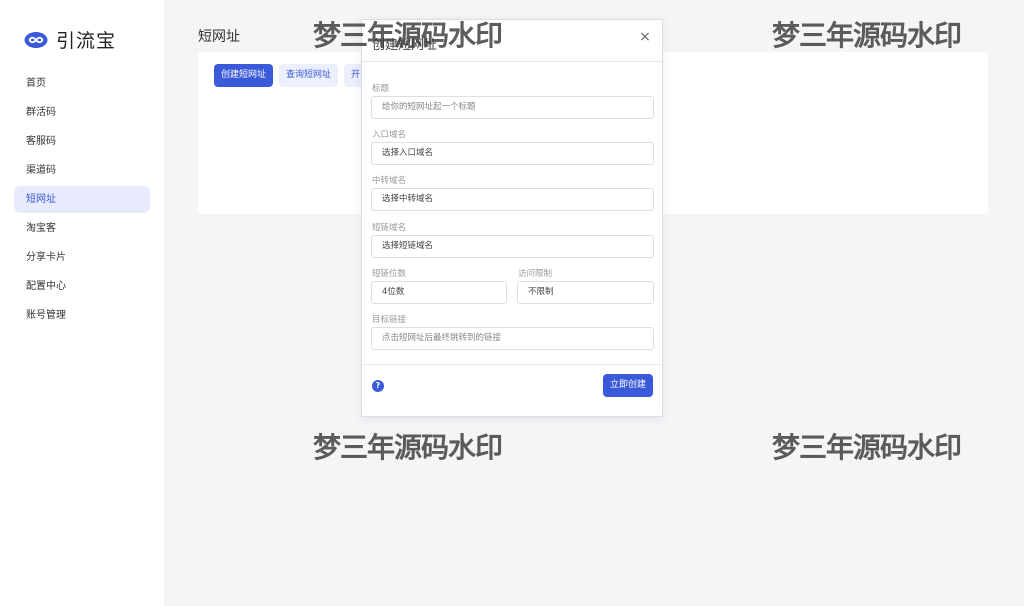  What do you see at coordinates (512, 199) in the screenshot?
I see `relay-domain-select: 选择中转域名` at bounding box center [512, 199].